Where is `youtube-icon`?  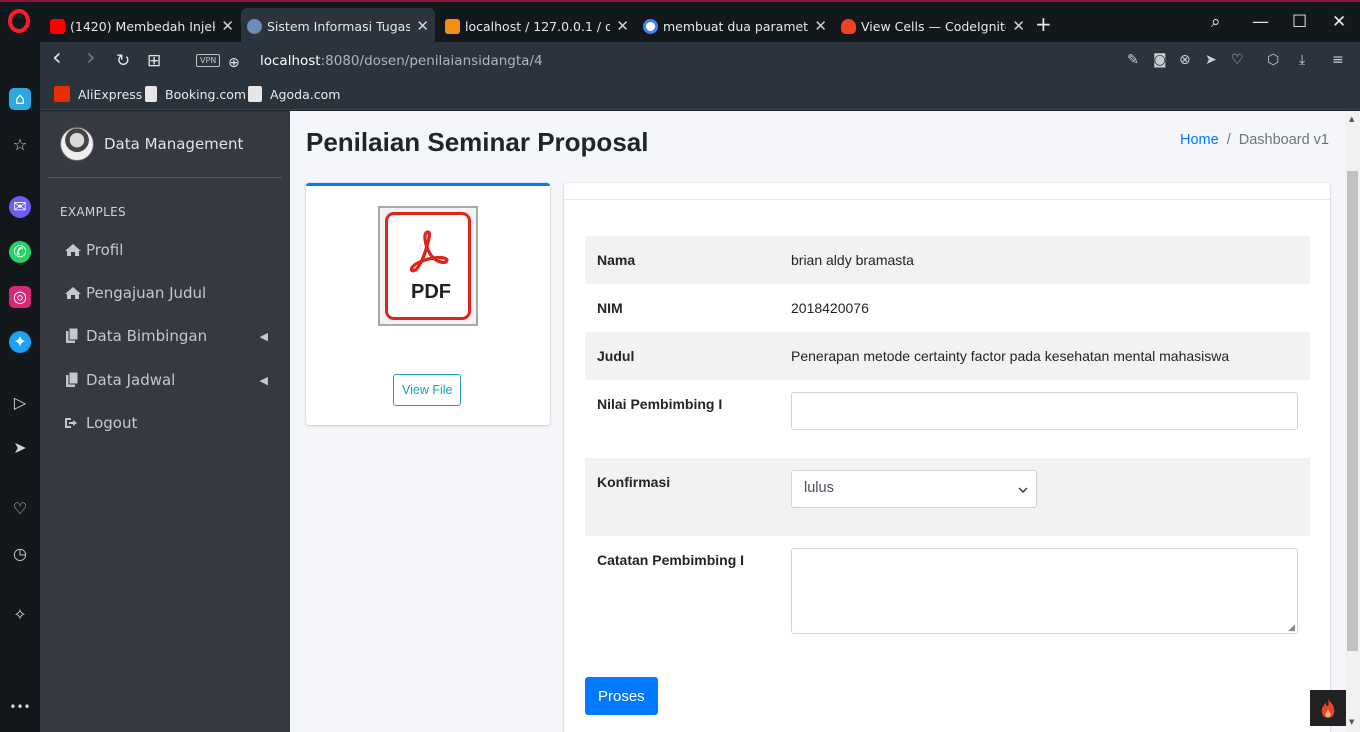 youtube-icon is located at coordinates (57, 26).